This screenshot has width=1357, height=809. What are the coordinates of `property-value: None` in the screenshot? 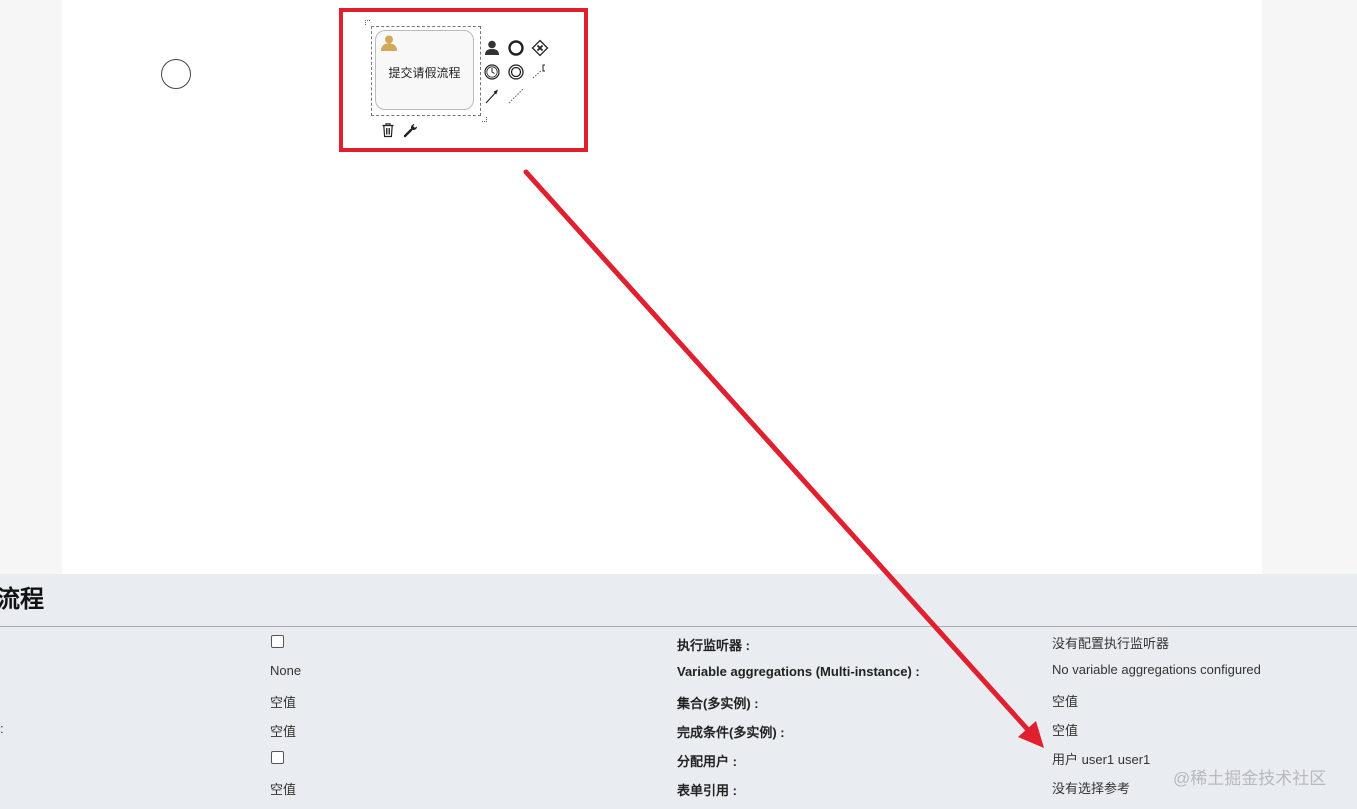 It's located at (285, 670).